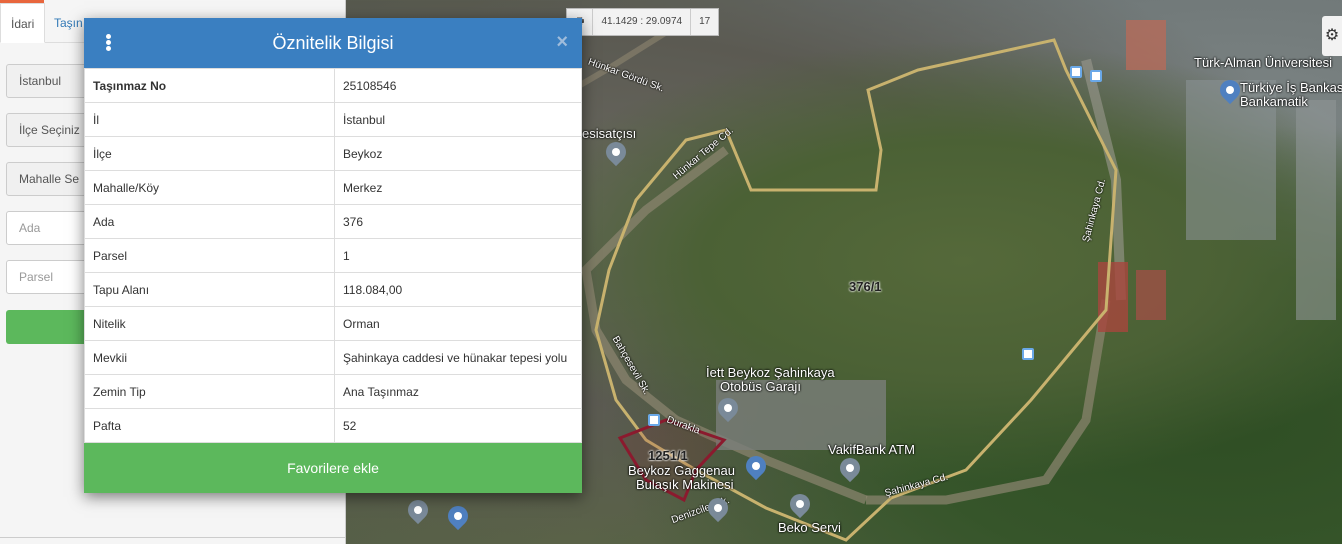  Describe the element at coordinates (458, 289) in the screenshot. I see `attribute-value: 118.084,00` at that location.